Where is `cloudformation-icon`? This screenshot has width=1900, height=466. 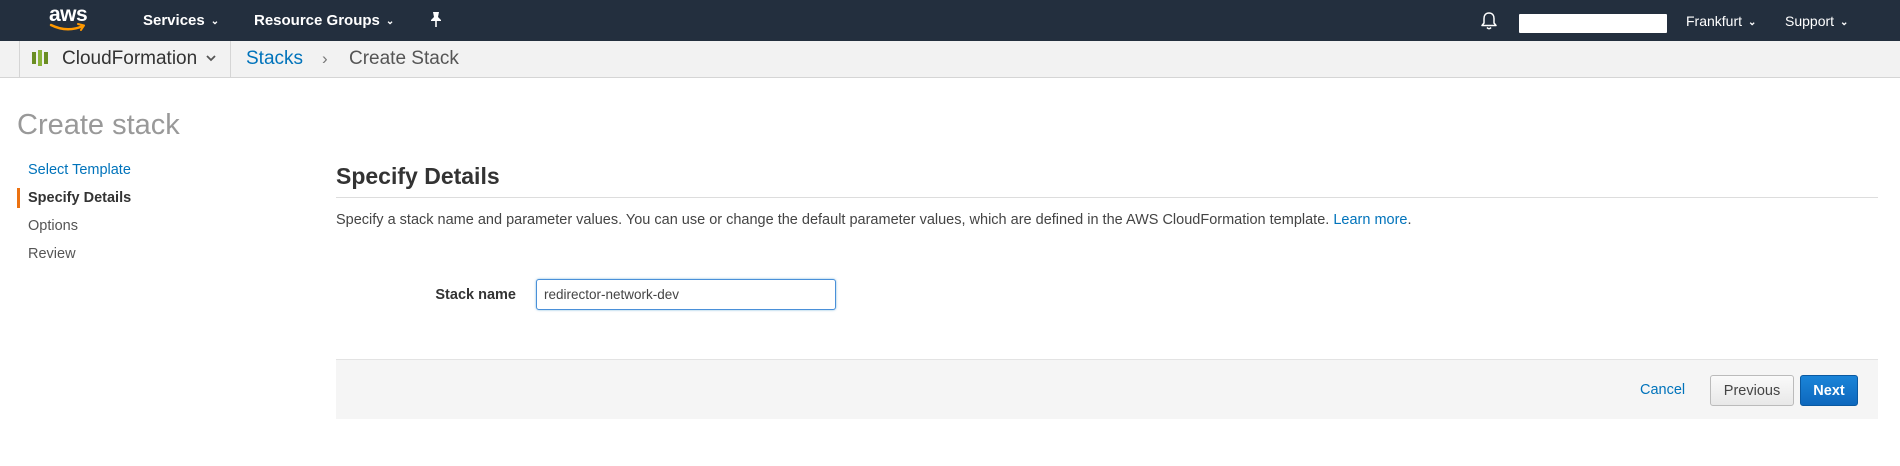
cloudformation-icon is located at coordinates (40, 58).